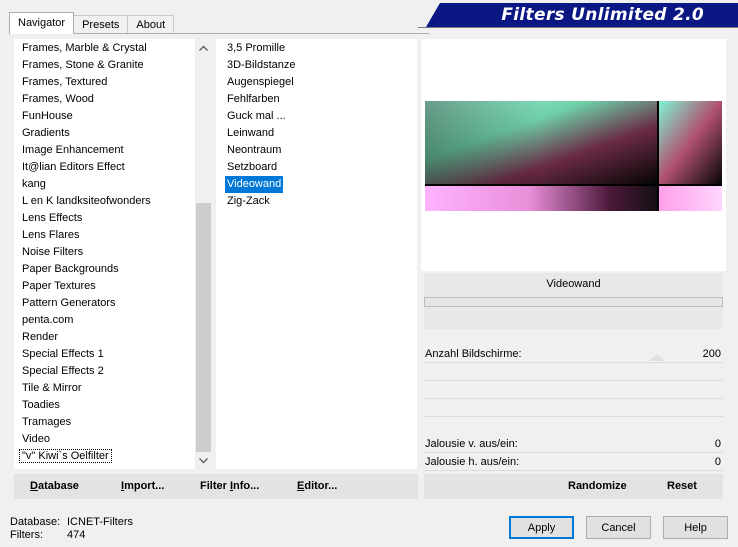  I want to click on filter-item-selected: Videowand, so click(254, 184).